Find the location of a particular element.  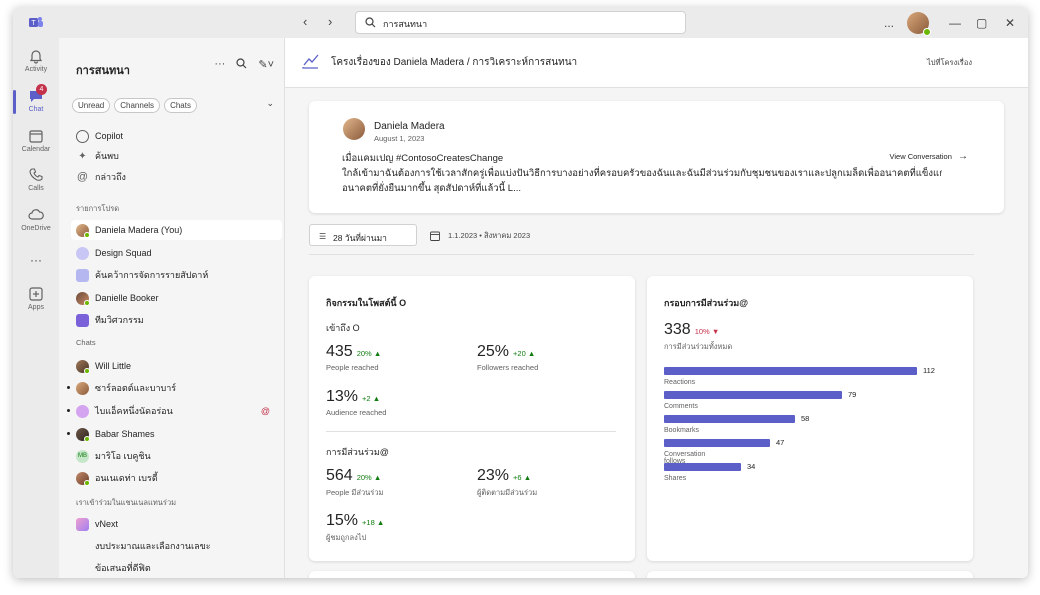

sidebar-item-label: Copilot is located at coordinates (109, 136).